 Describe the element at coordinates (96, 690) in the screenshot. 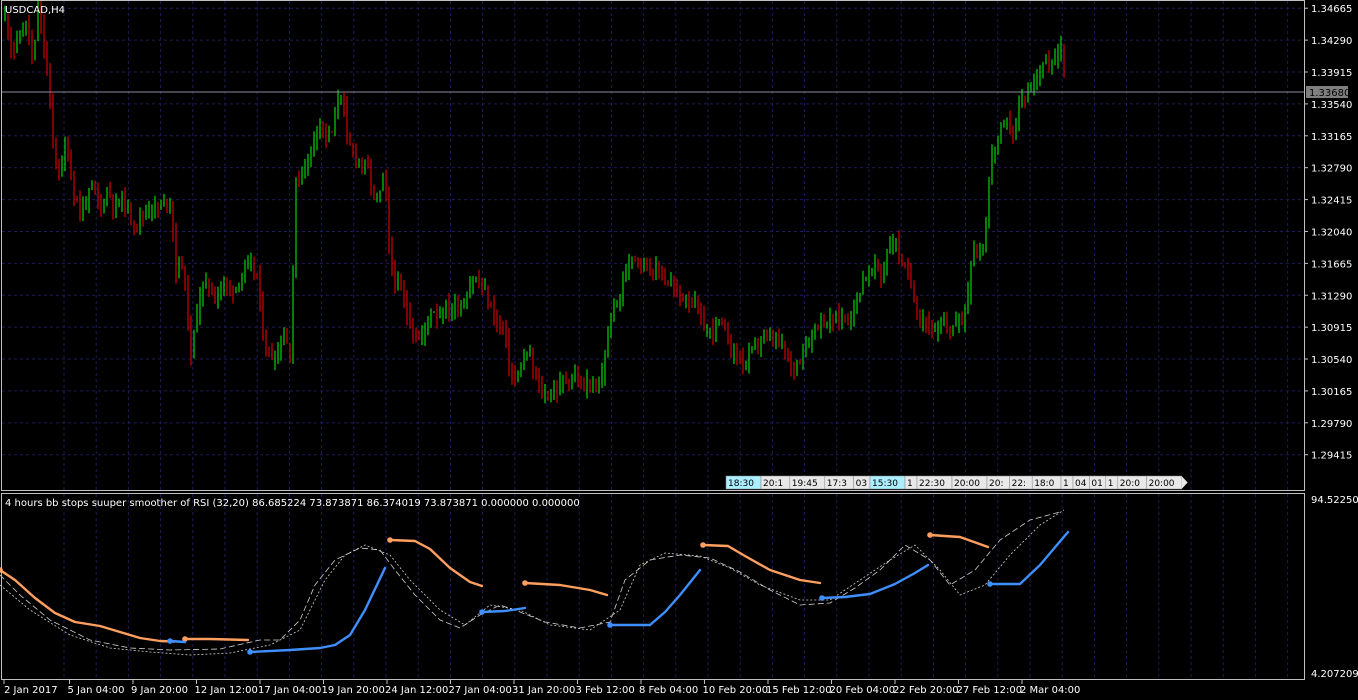

I see `time-tick-label: 5 Jan 04:00` at that location.